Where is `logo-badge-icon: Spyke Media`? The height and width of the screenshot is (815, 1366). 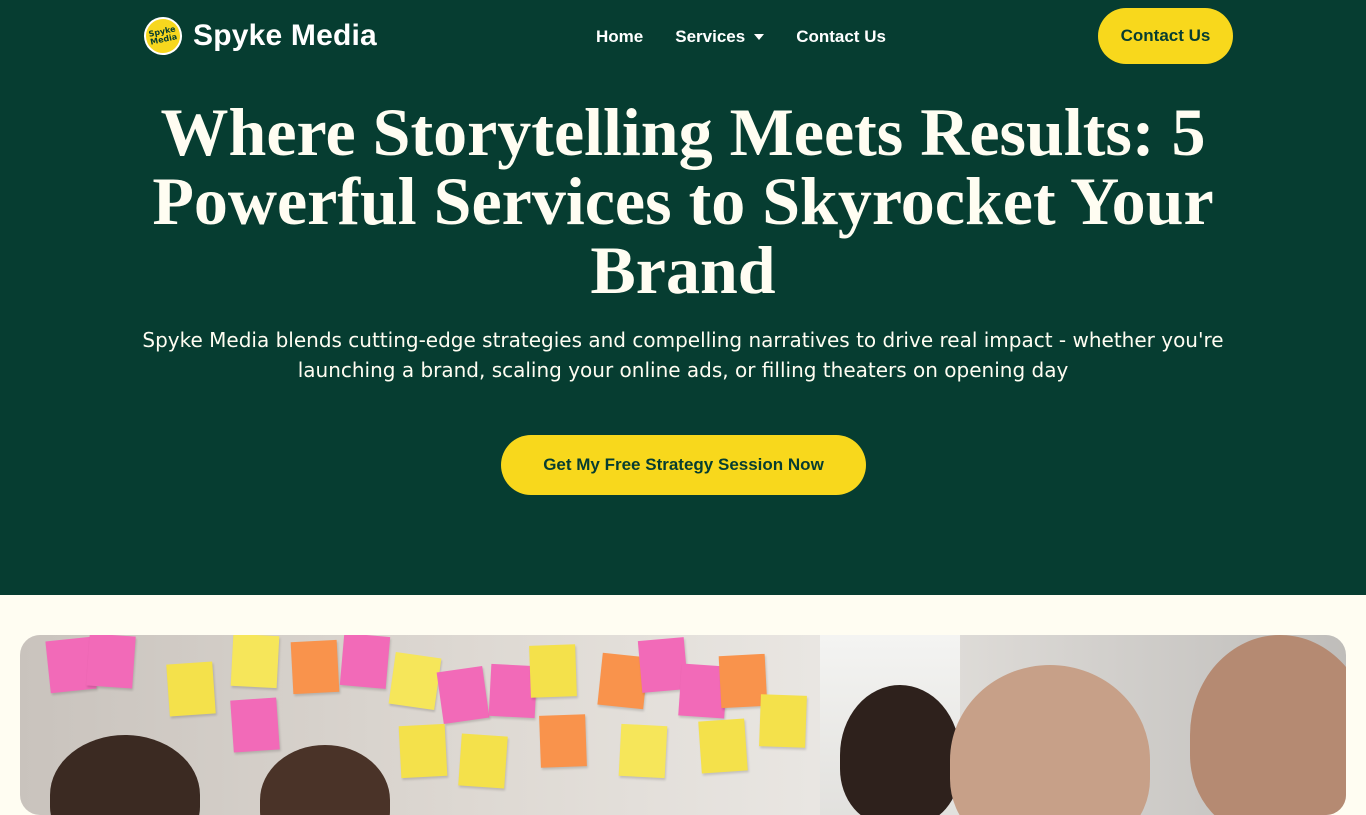
logo-badge-icon: Spyke Media is located at coordinates (163, 36).